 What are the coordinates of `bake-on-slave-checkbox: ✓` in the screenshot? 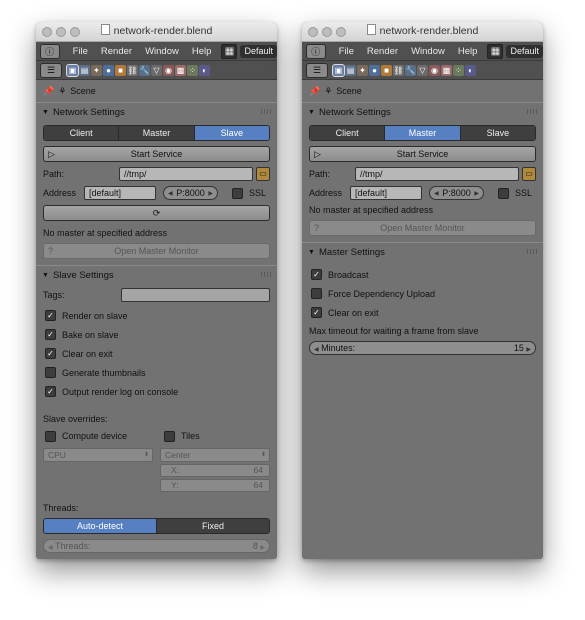 It's located at (50, 334).